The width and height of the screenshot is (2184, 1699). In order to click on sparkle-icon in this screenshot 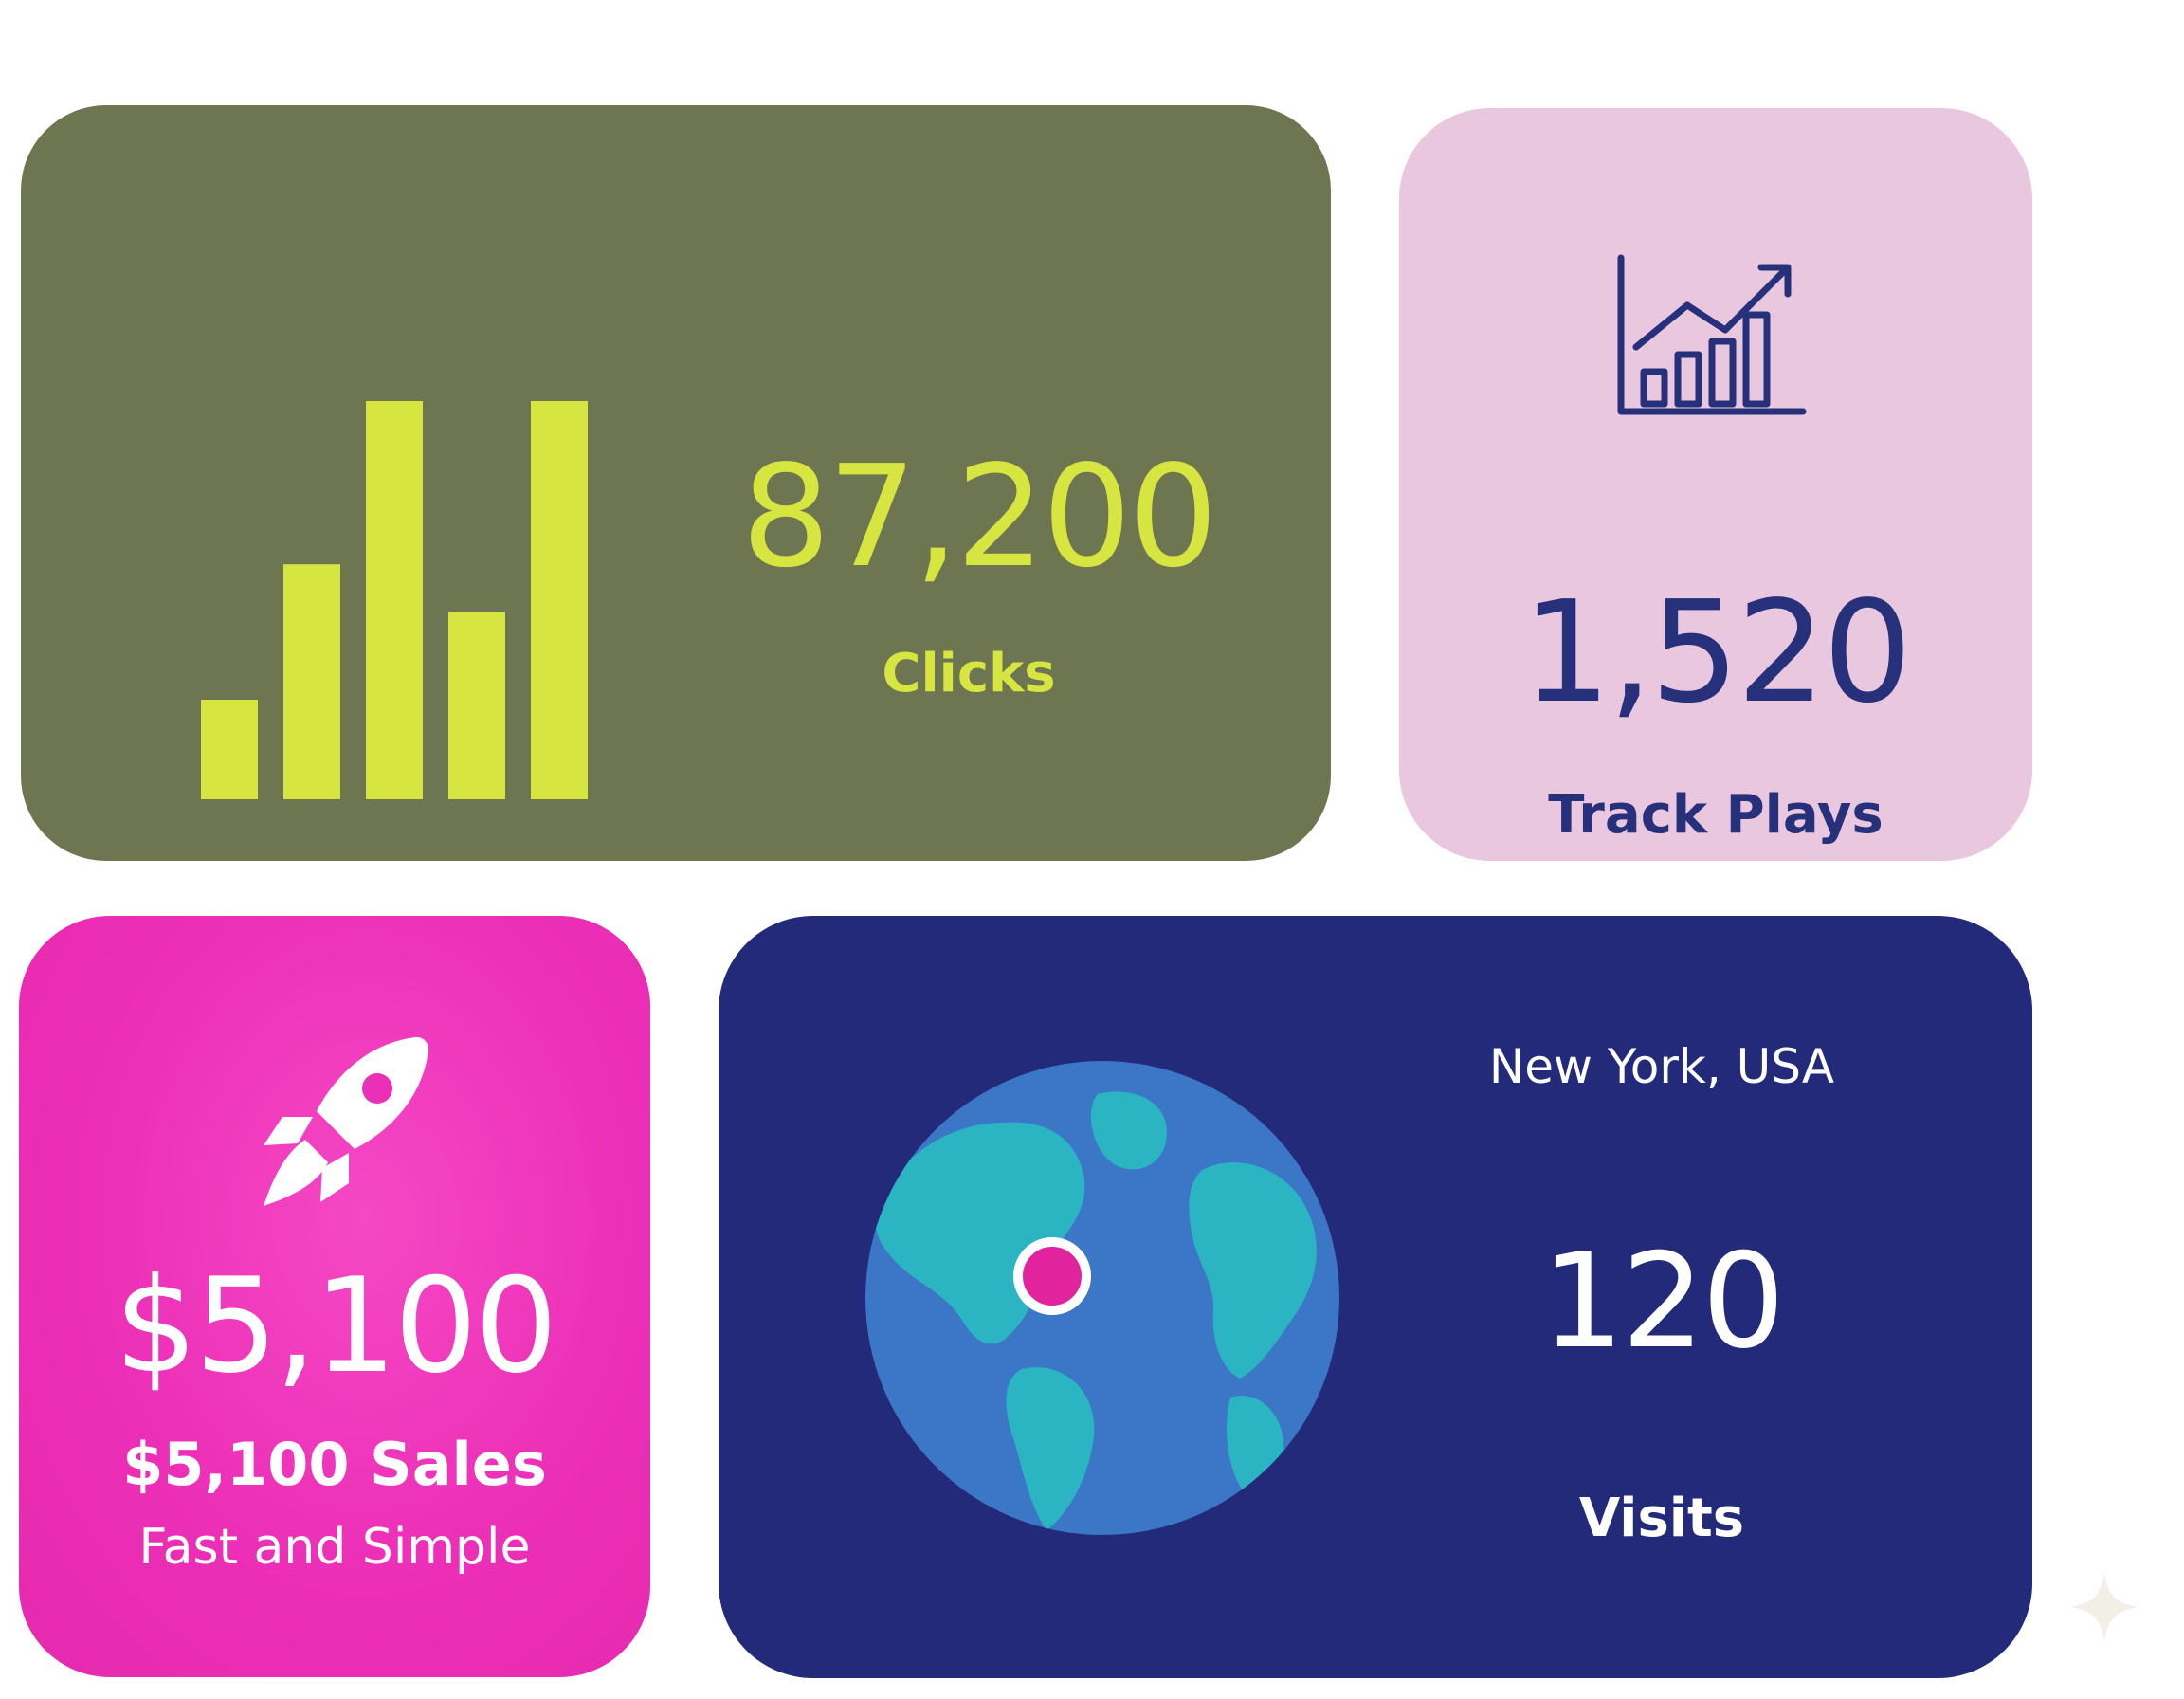, I will do `click(2104, 1607)`.